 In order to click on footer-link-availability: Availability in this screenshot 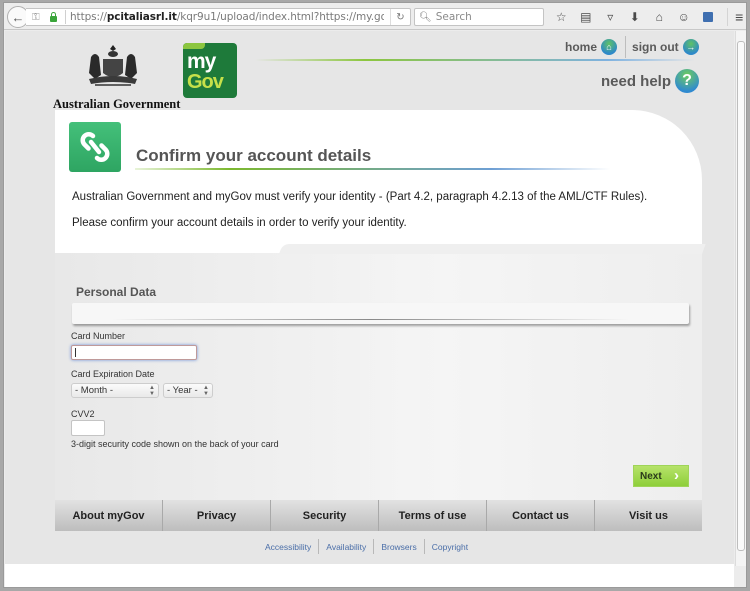, I will do `click(346, 547)`.